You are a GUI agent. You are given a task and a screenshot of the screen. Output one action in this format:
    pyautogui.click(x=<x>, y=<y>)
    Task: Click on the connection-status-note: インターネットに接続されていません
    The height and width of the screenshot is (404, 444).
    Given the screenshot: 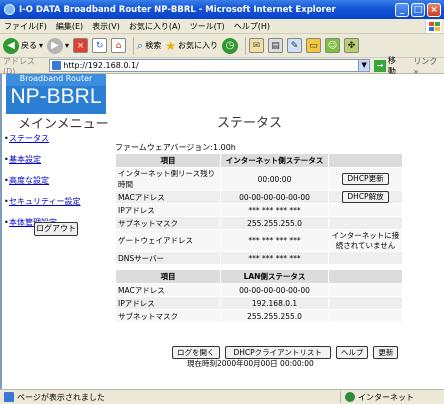 What is the action you would take?
    pyautogui.click(x=365, y=240)
    